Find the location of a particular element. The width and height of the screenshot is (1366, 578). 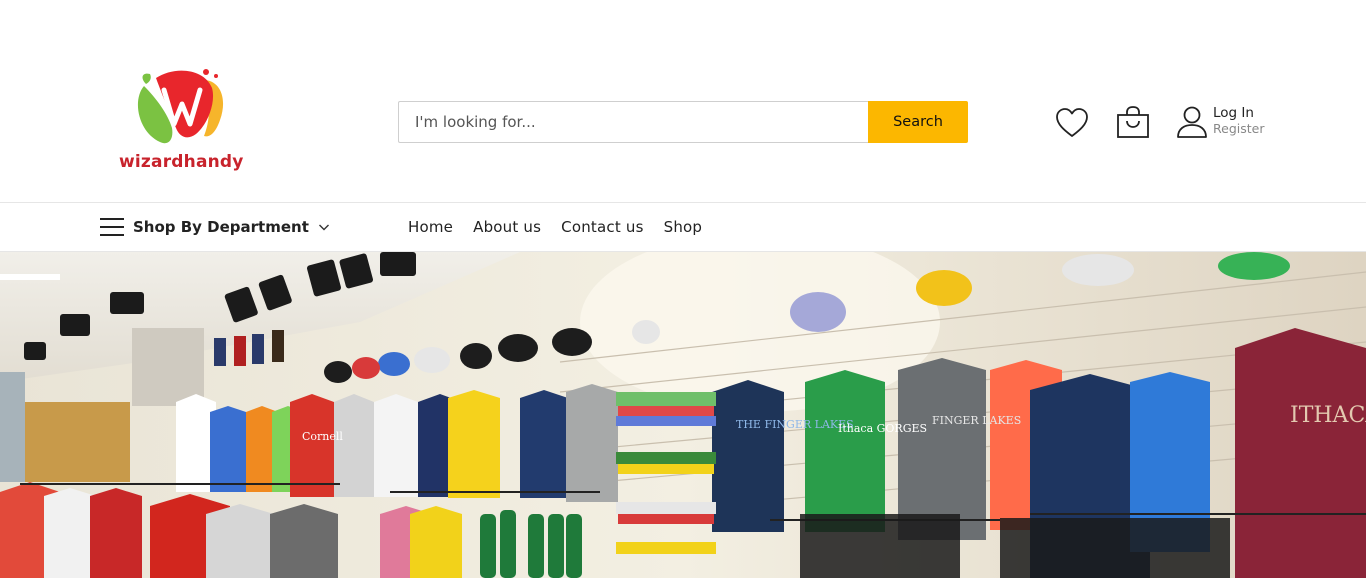

search-bar: Search is located at coordinates (683, 122).